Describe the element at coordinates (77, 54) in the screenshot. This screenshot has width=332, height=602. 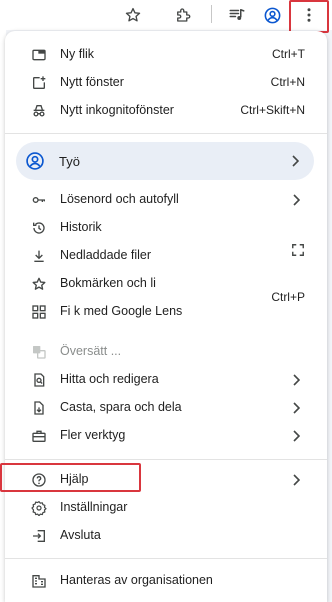
I see `menu-item-label: Ny flik` at that location.